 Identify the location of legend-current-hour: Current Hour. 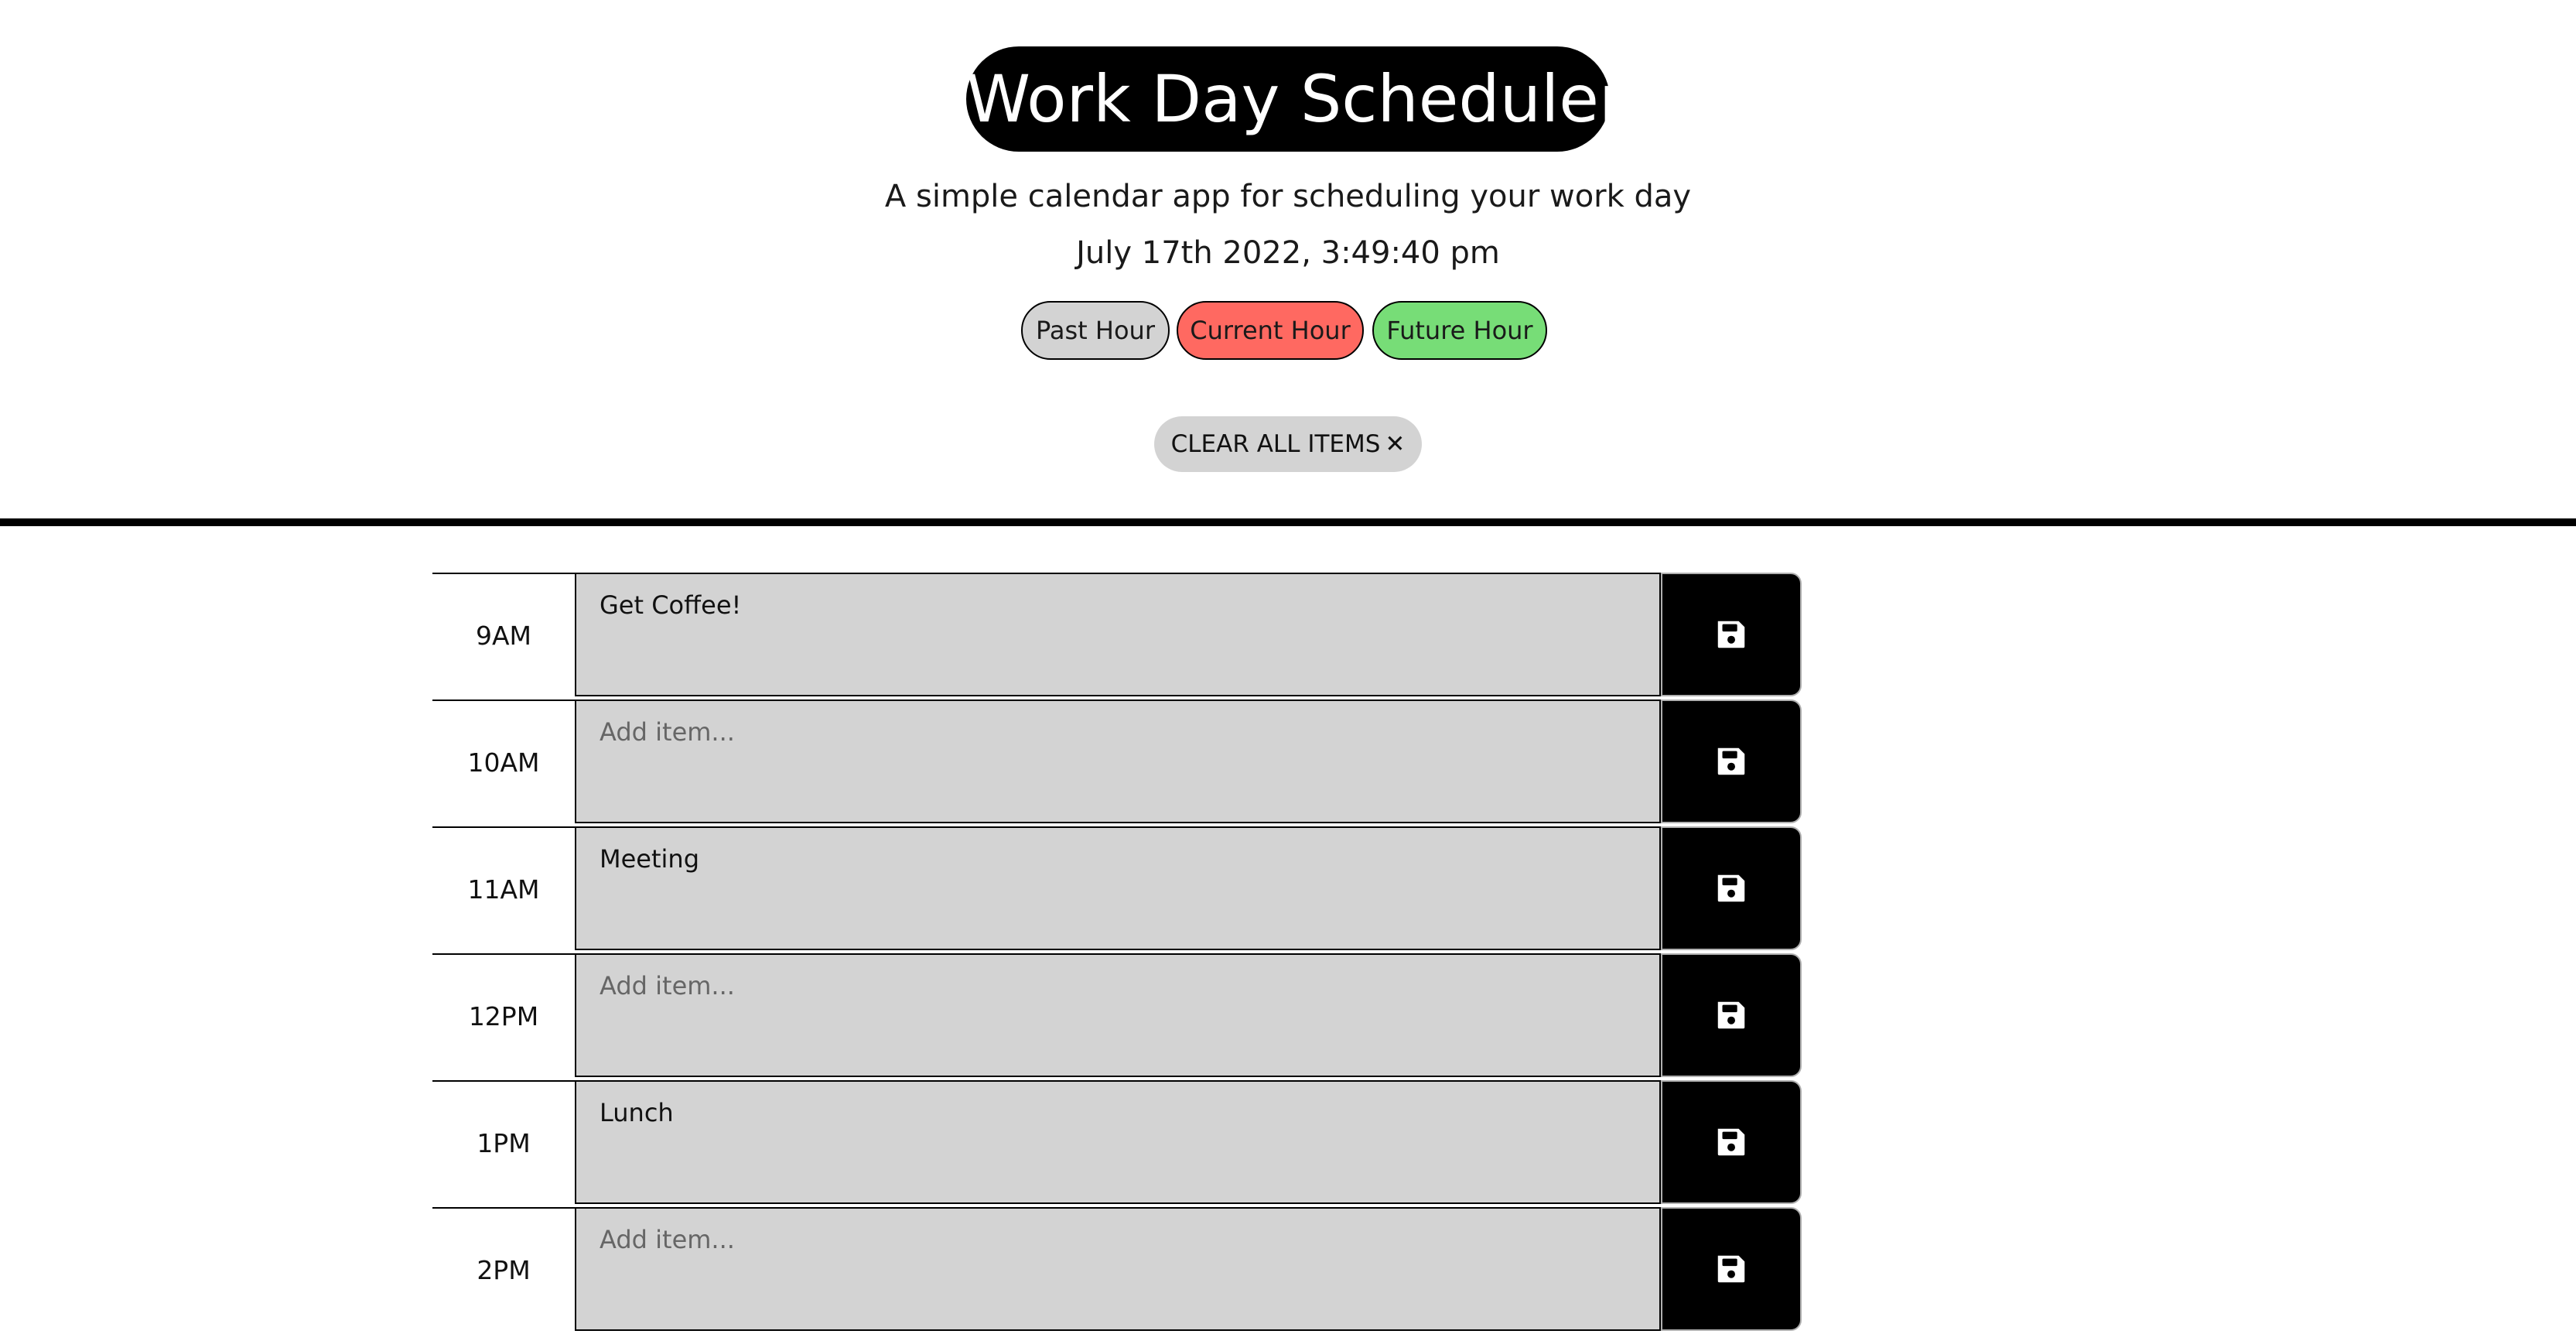
(1270, 330).